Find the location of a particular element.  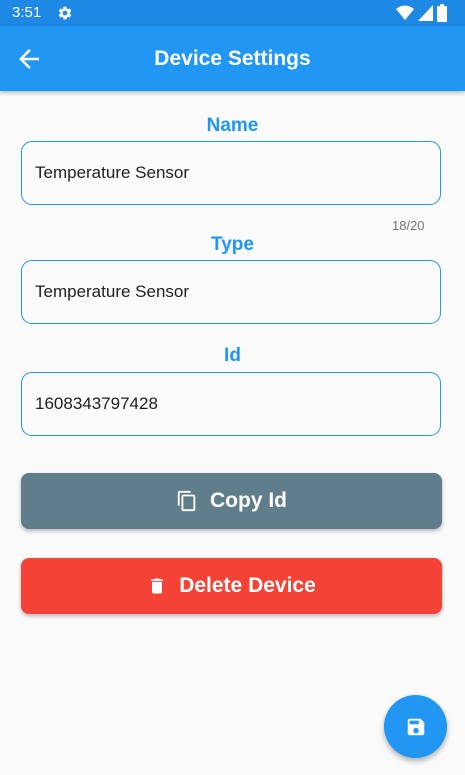

name-value: Temperature Sensor is located at coordinates (112, 172).